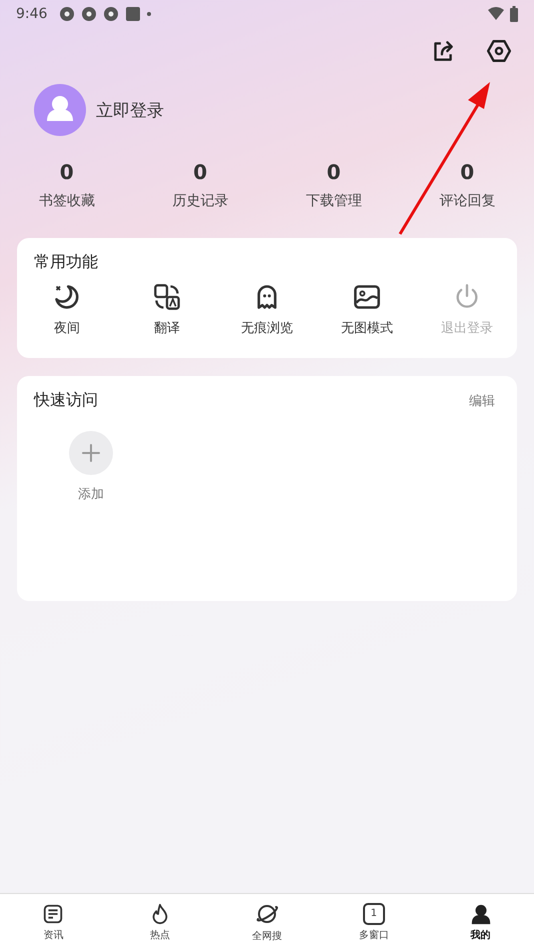  Describe the element at coordinates (67, 297) in the screenshot. I see `moon-icon` at that location.